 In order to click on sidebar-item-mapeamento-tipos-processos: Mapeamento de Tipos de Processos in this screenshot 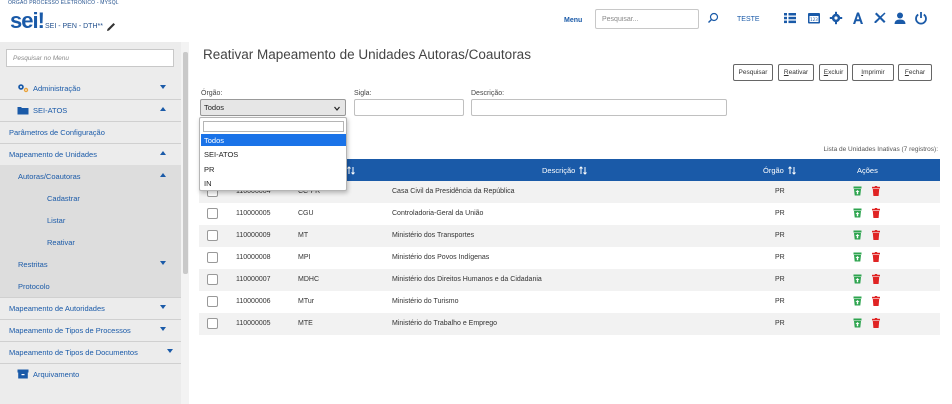, I will do `click(90, 330)`.